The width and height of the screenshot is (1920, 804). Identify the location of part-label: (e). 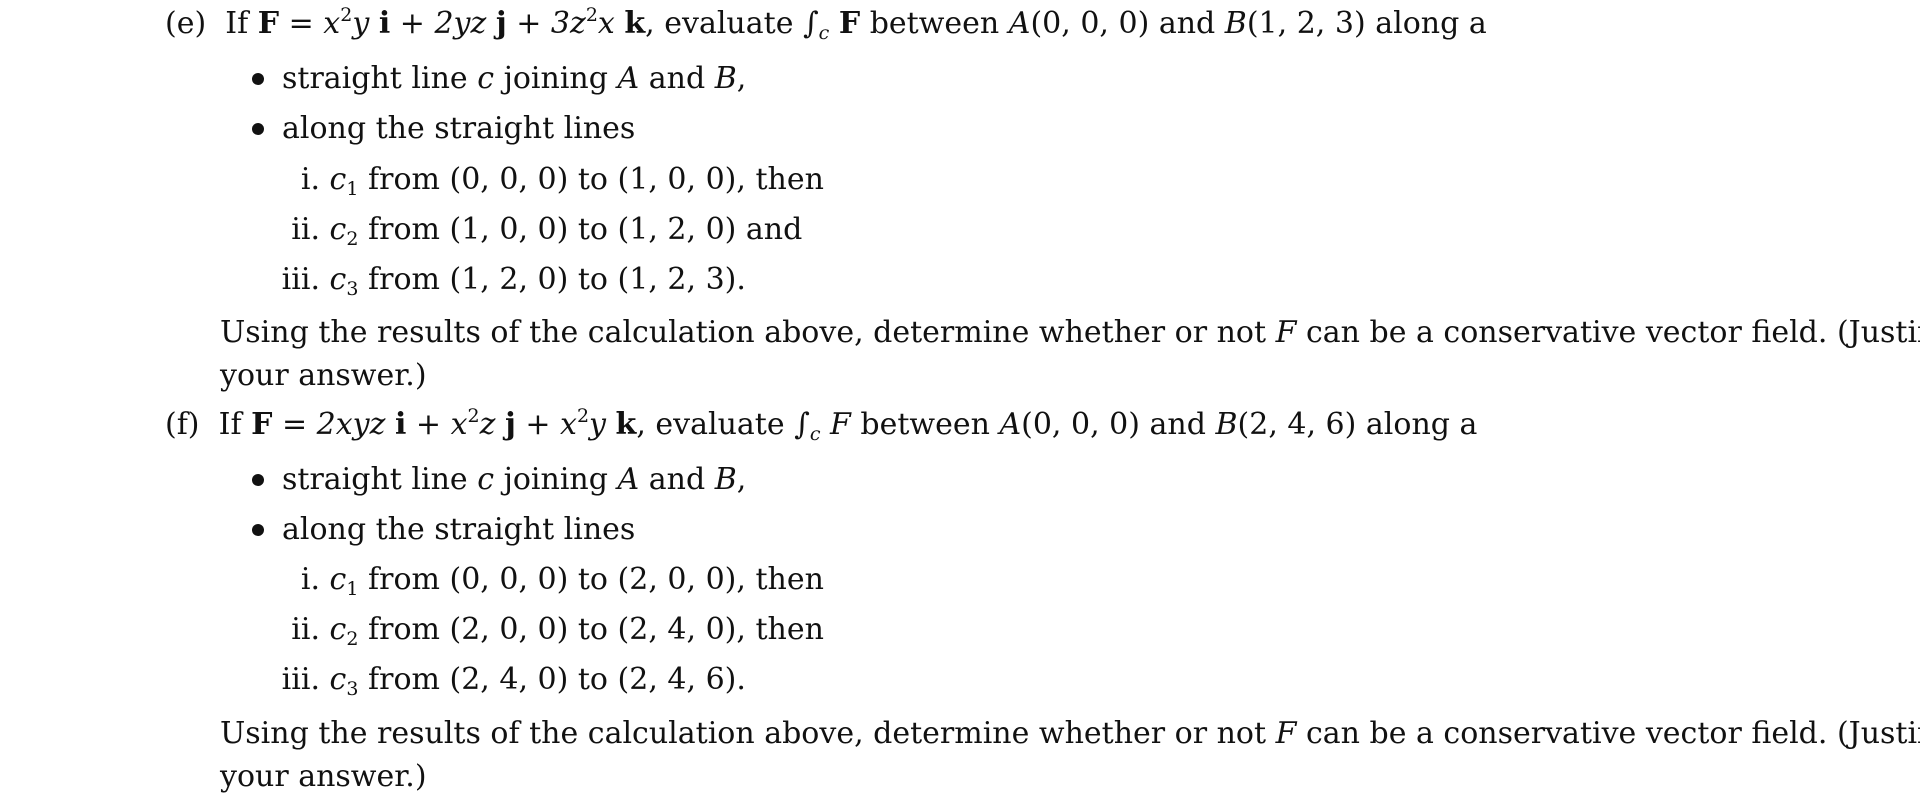
(186, 23).